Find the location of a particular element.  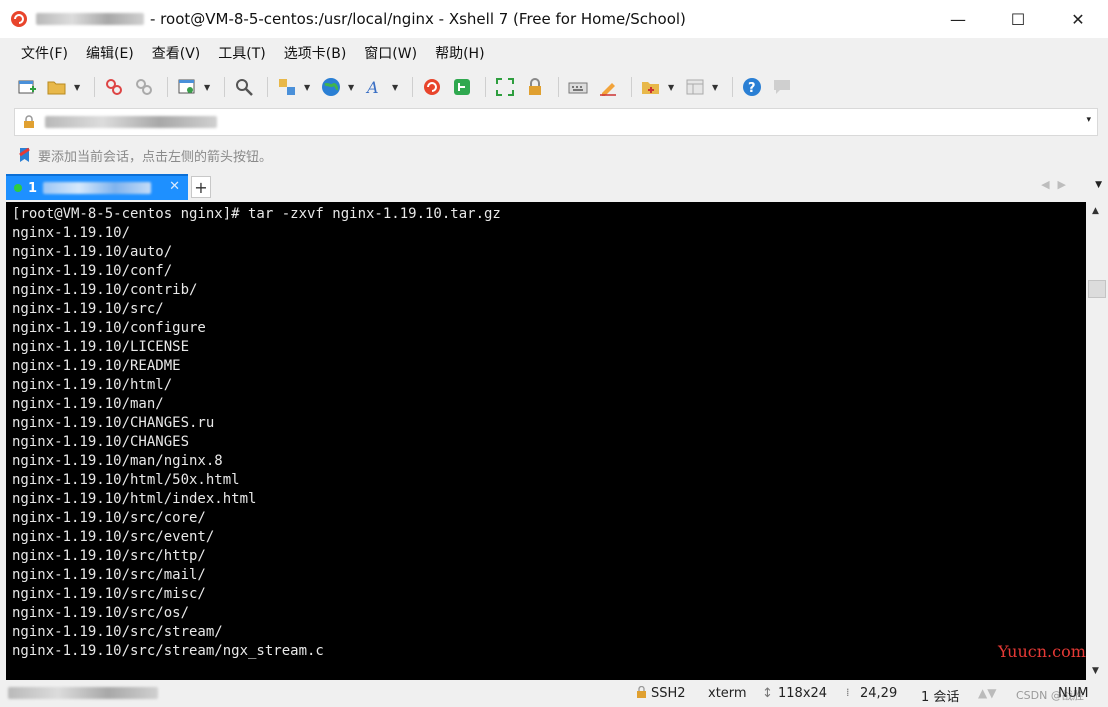

status-num: NUM is located at coordinates (1073, 693).